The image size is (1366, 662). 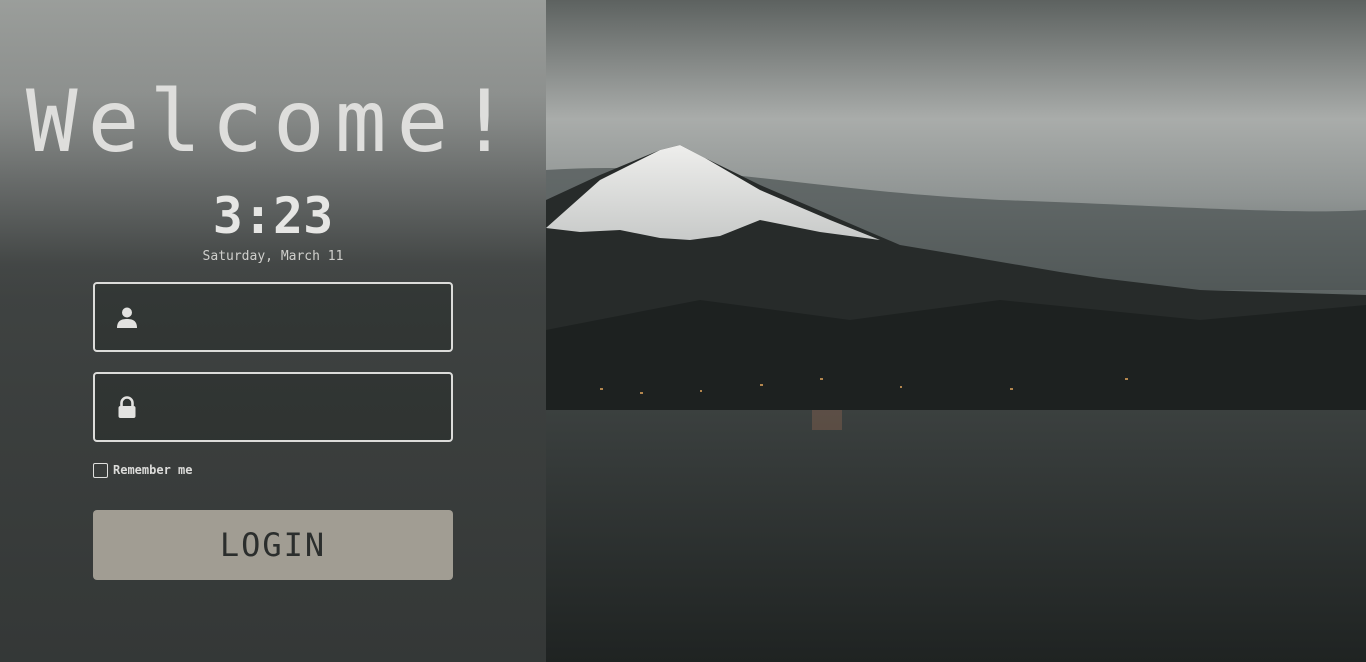 I want to click on welcome-heading: Welcome!, so click(x=273, y=122).